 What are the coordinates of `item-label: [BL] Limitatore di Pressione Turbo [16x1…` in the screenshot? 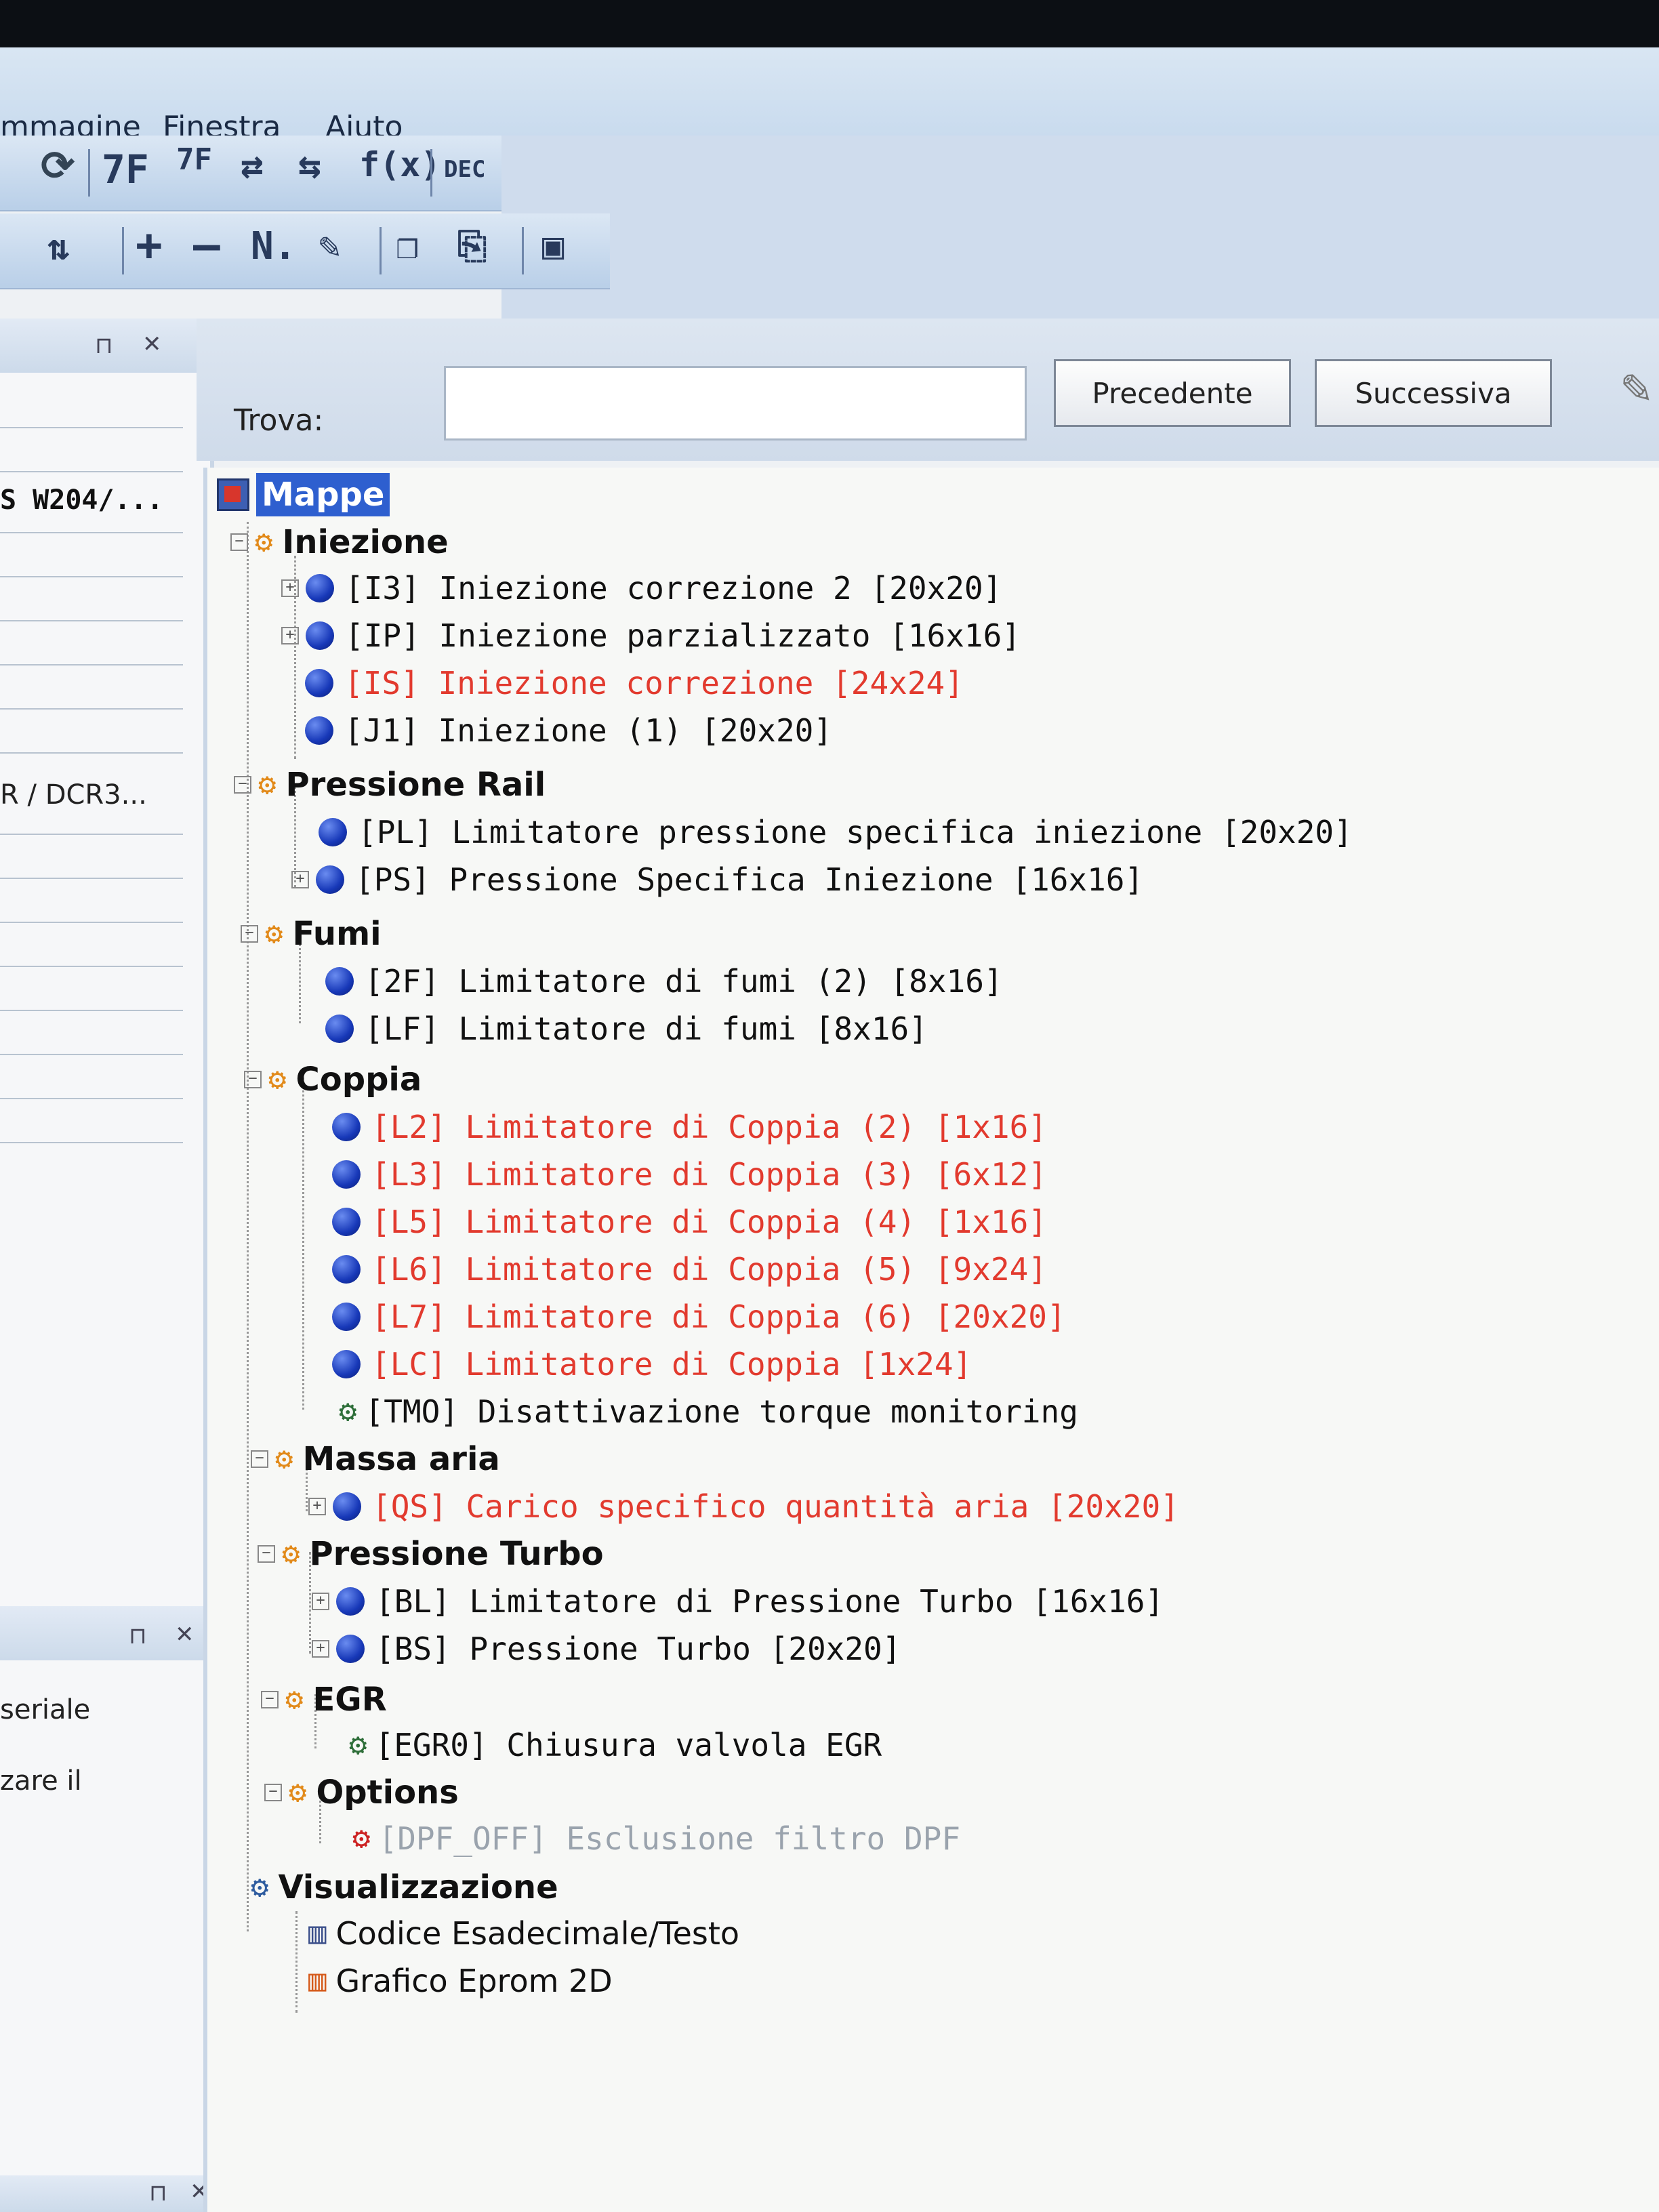 It's located at (770, 1602).